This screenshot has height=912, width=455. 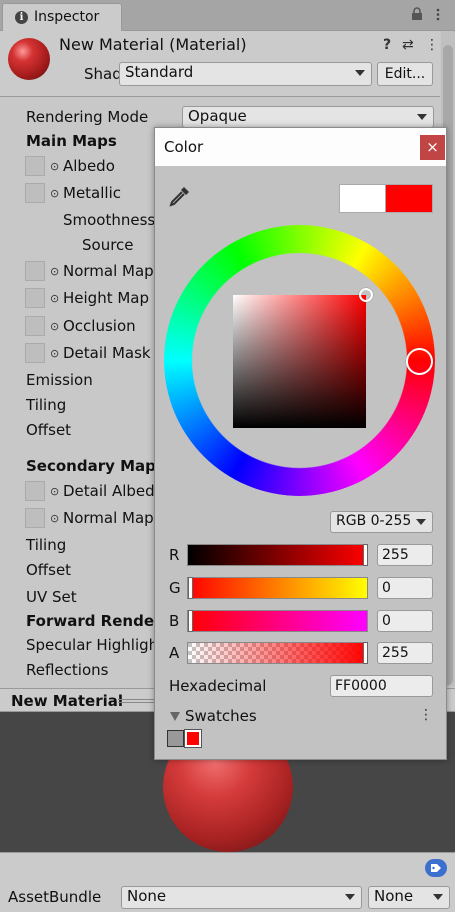 I want to click on material-thumbnail, so click(x=29, y=59).